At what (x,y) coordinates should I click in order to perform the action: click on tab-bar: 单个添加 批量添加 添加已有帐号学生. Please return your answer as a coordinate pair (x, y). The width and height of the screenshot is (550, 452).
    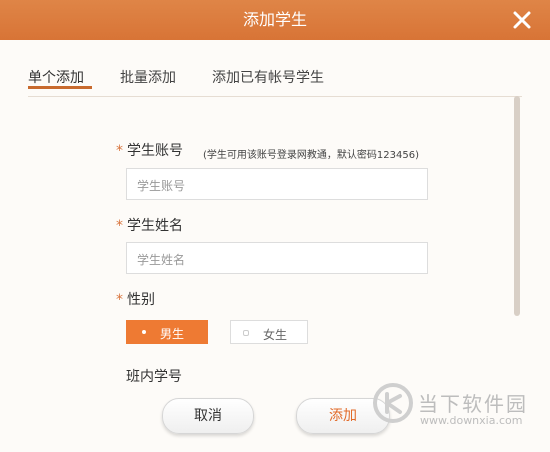
    Looking at the image, I should click on (275, 80).